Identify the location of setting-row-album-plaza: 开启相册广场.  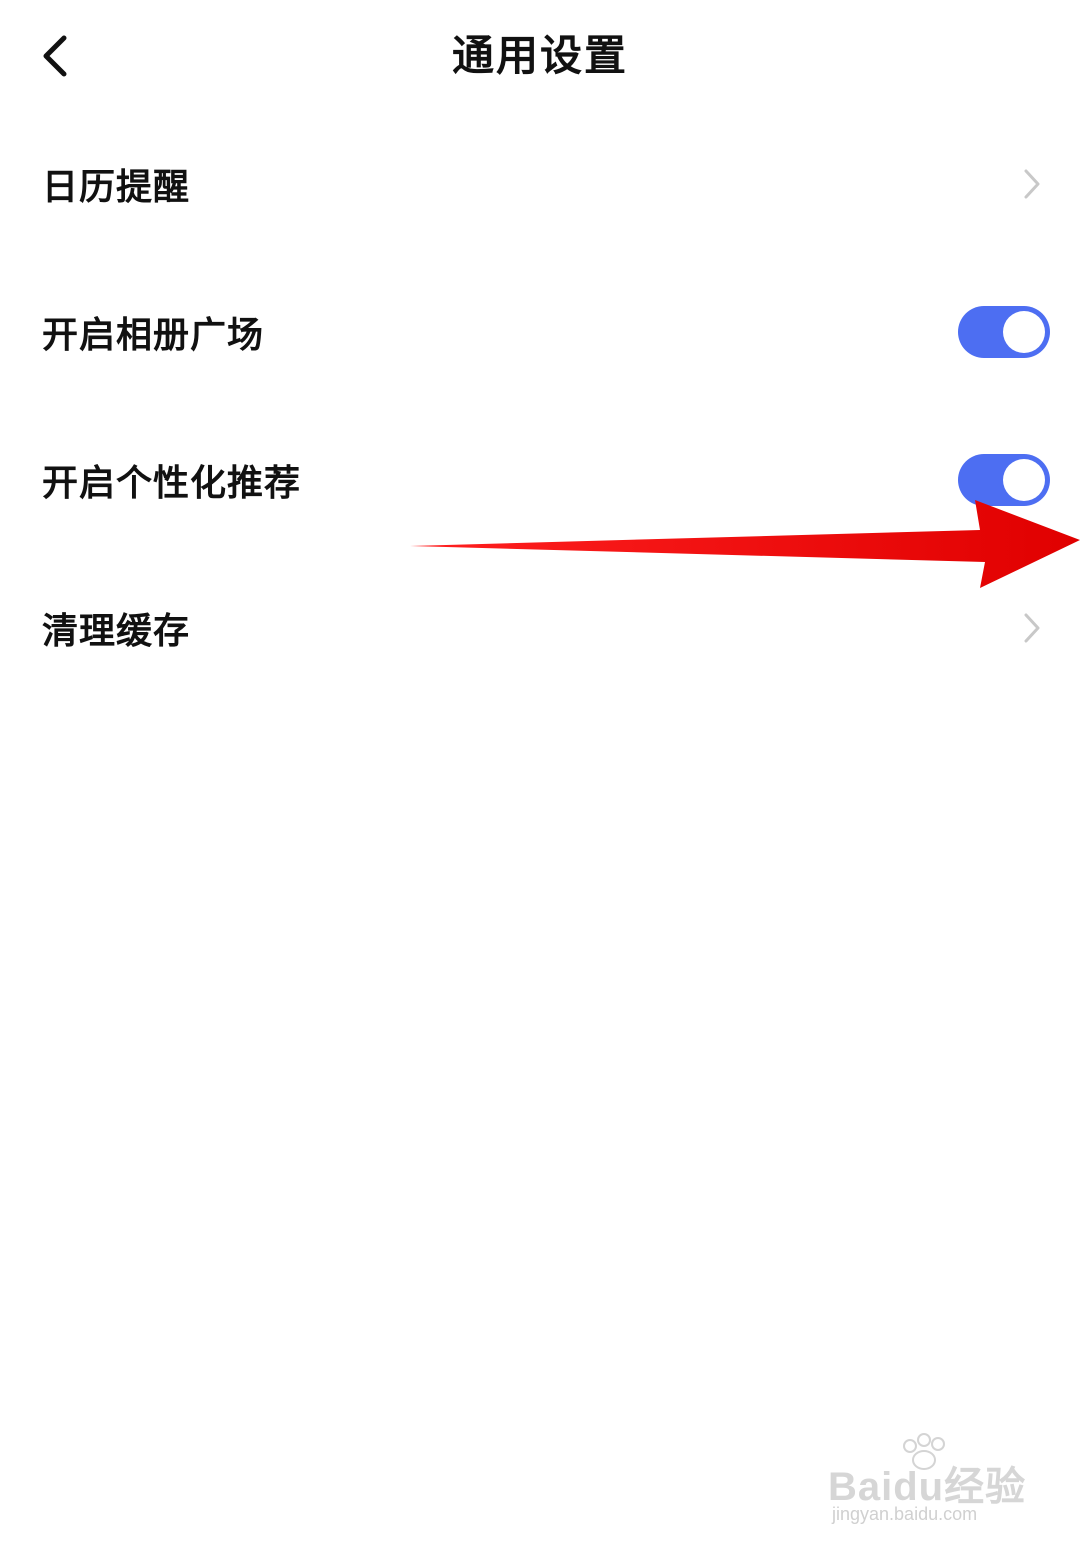
(540, 332).